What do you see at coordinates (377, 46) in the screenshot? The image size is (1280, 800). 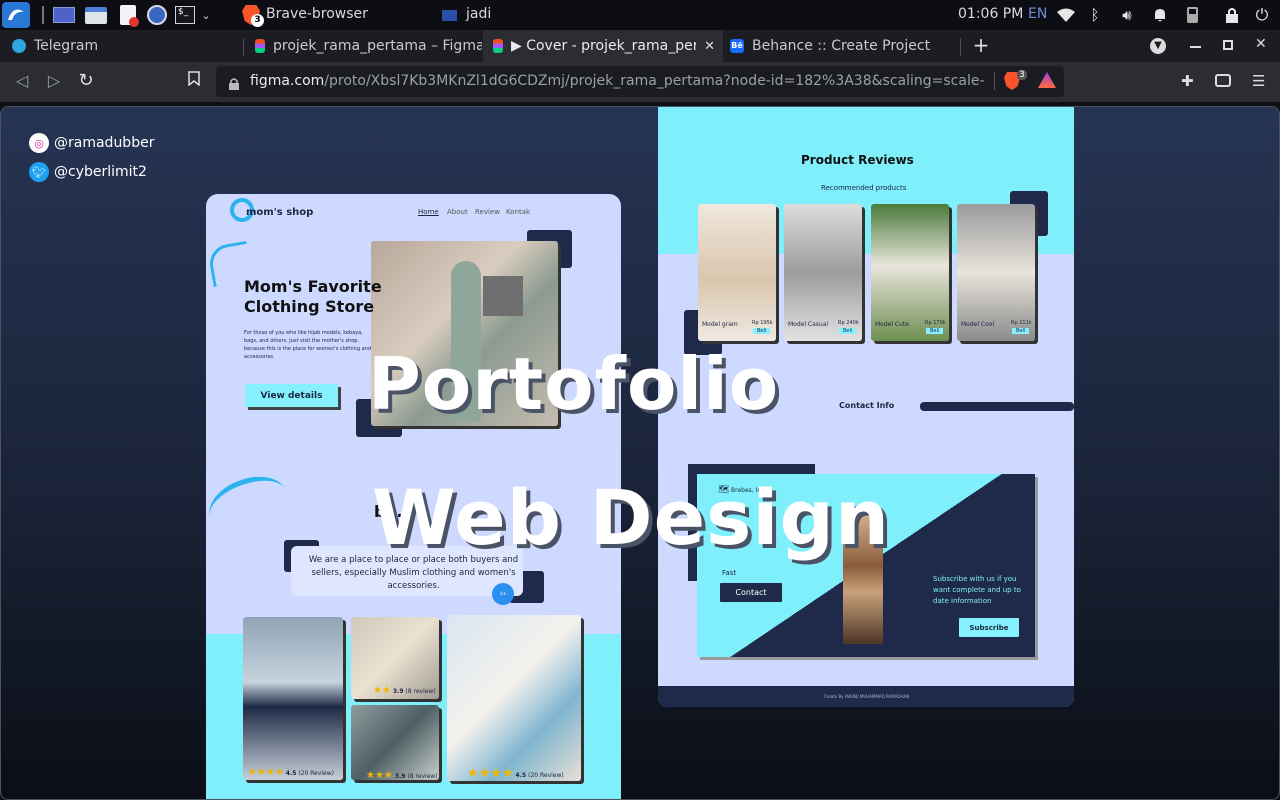 I see `tab-label: projek_rama_pertama – Figma` at bounding box center [377, 46].